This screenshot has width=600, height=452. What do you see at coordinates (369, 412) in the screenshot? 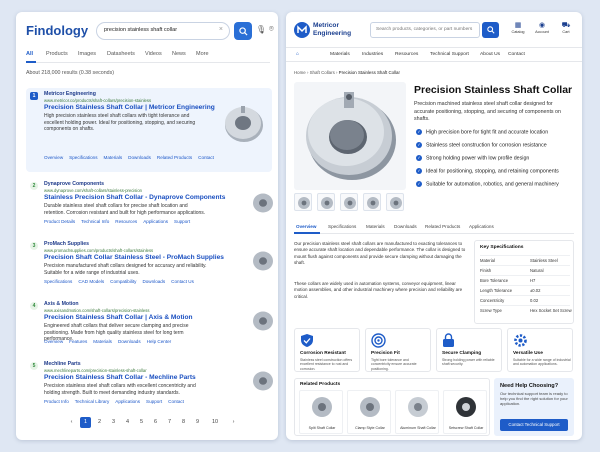
I see `related-product: Clamp Style Collar` at bounding box center [369, 412].